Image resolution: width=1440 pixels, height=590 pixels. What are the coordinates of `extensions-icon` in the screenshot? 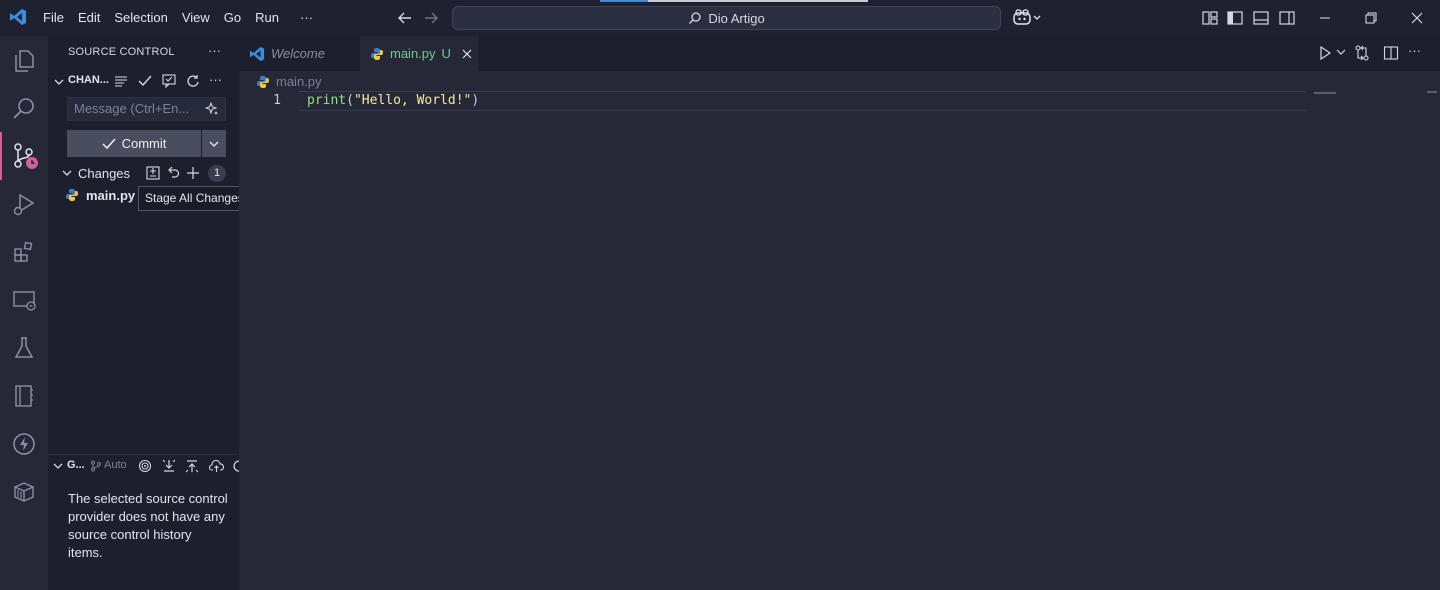 It's located at (24, 252).